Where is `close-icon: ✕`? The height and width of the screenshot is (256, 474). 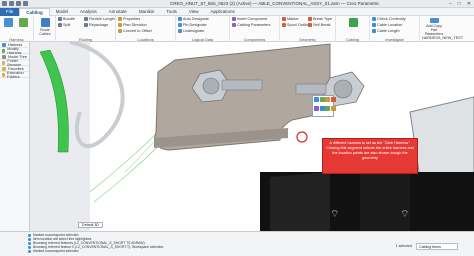
close-icon: ✕ is located at coordinates (469, 4).